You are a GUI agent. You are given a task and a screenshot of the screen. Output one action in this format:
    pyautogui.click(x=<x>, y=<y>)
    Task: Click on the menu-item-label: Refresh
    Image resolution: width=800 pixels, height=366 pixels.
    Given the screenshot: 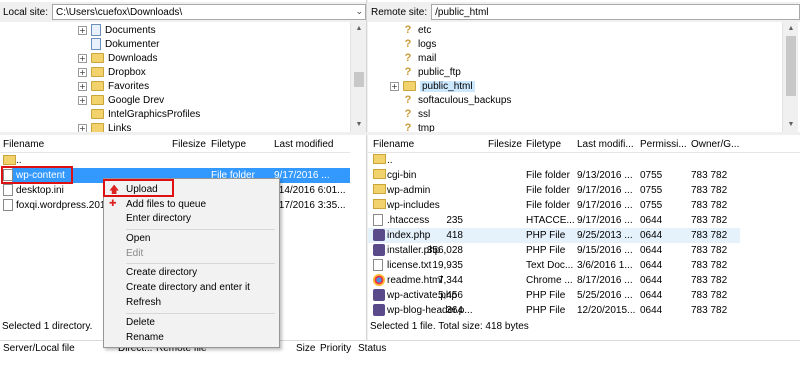 What is the action you would take?
    pyautogui.click(x=144, y=302)
    